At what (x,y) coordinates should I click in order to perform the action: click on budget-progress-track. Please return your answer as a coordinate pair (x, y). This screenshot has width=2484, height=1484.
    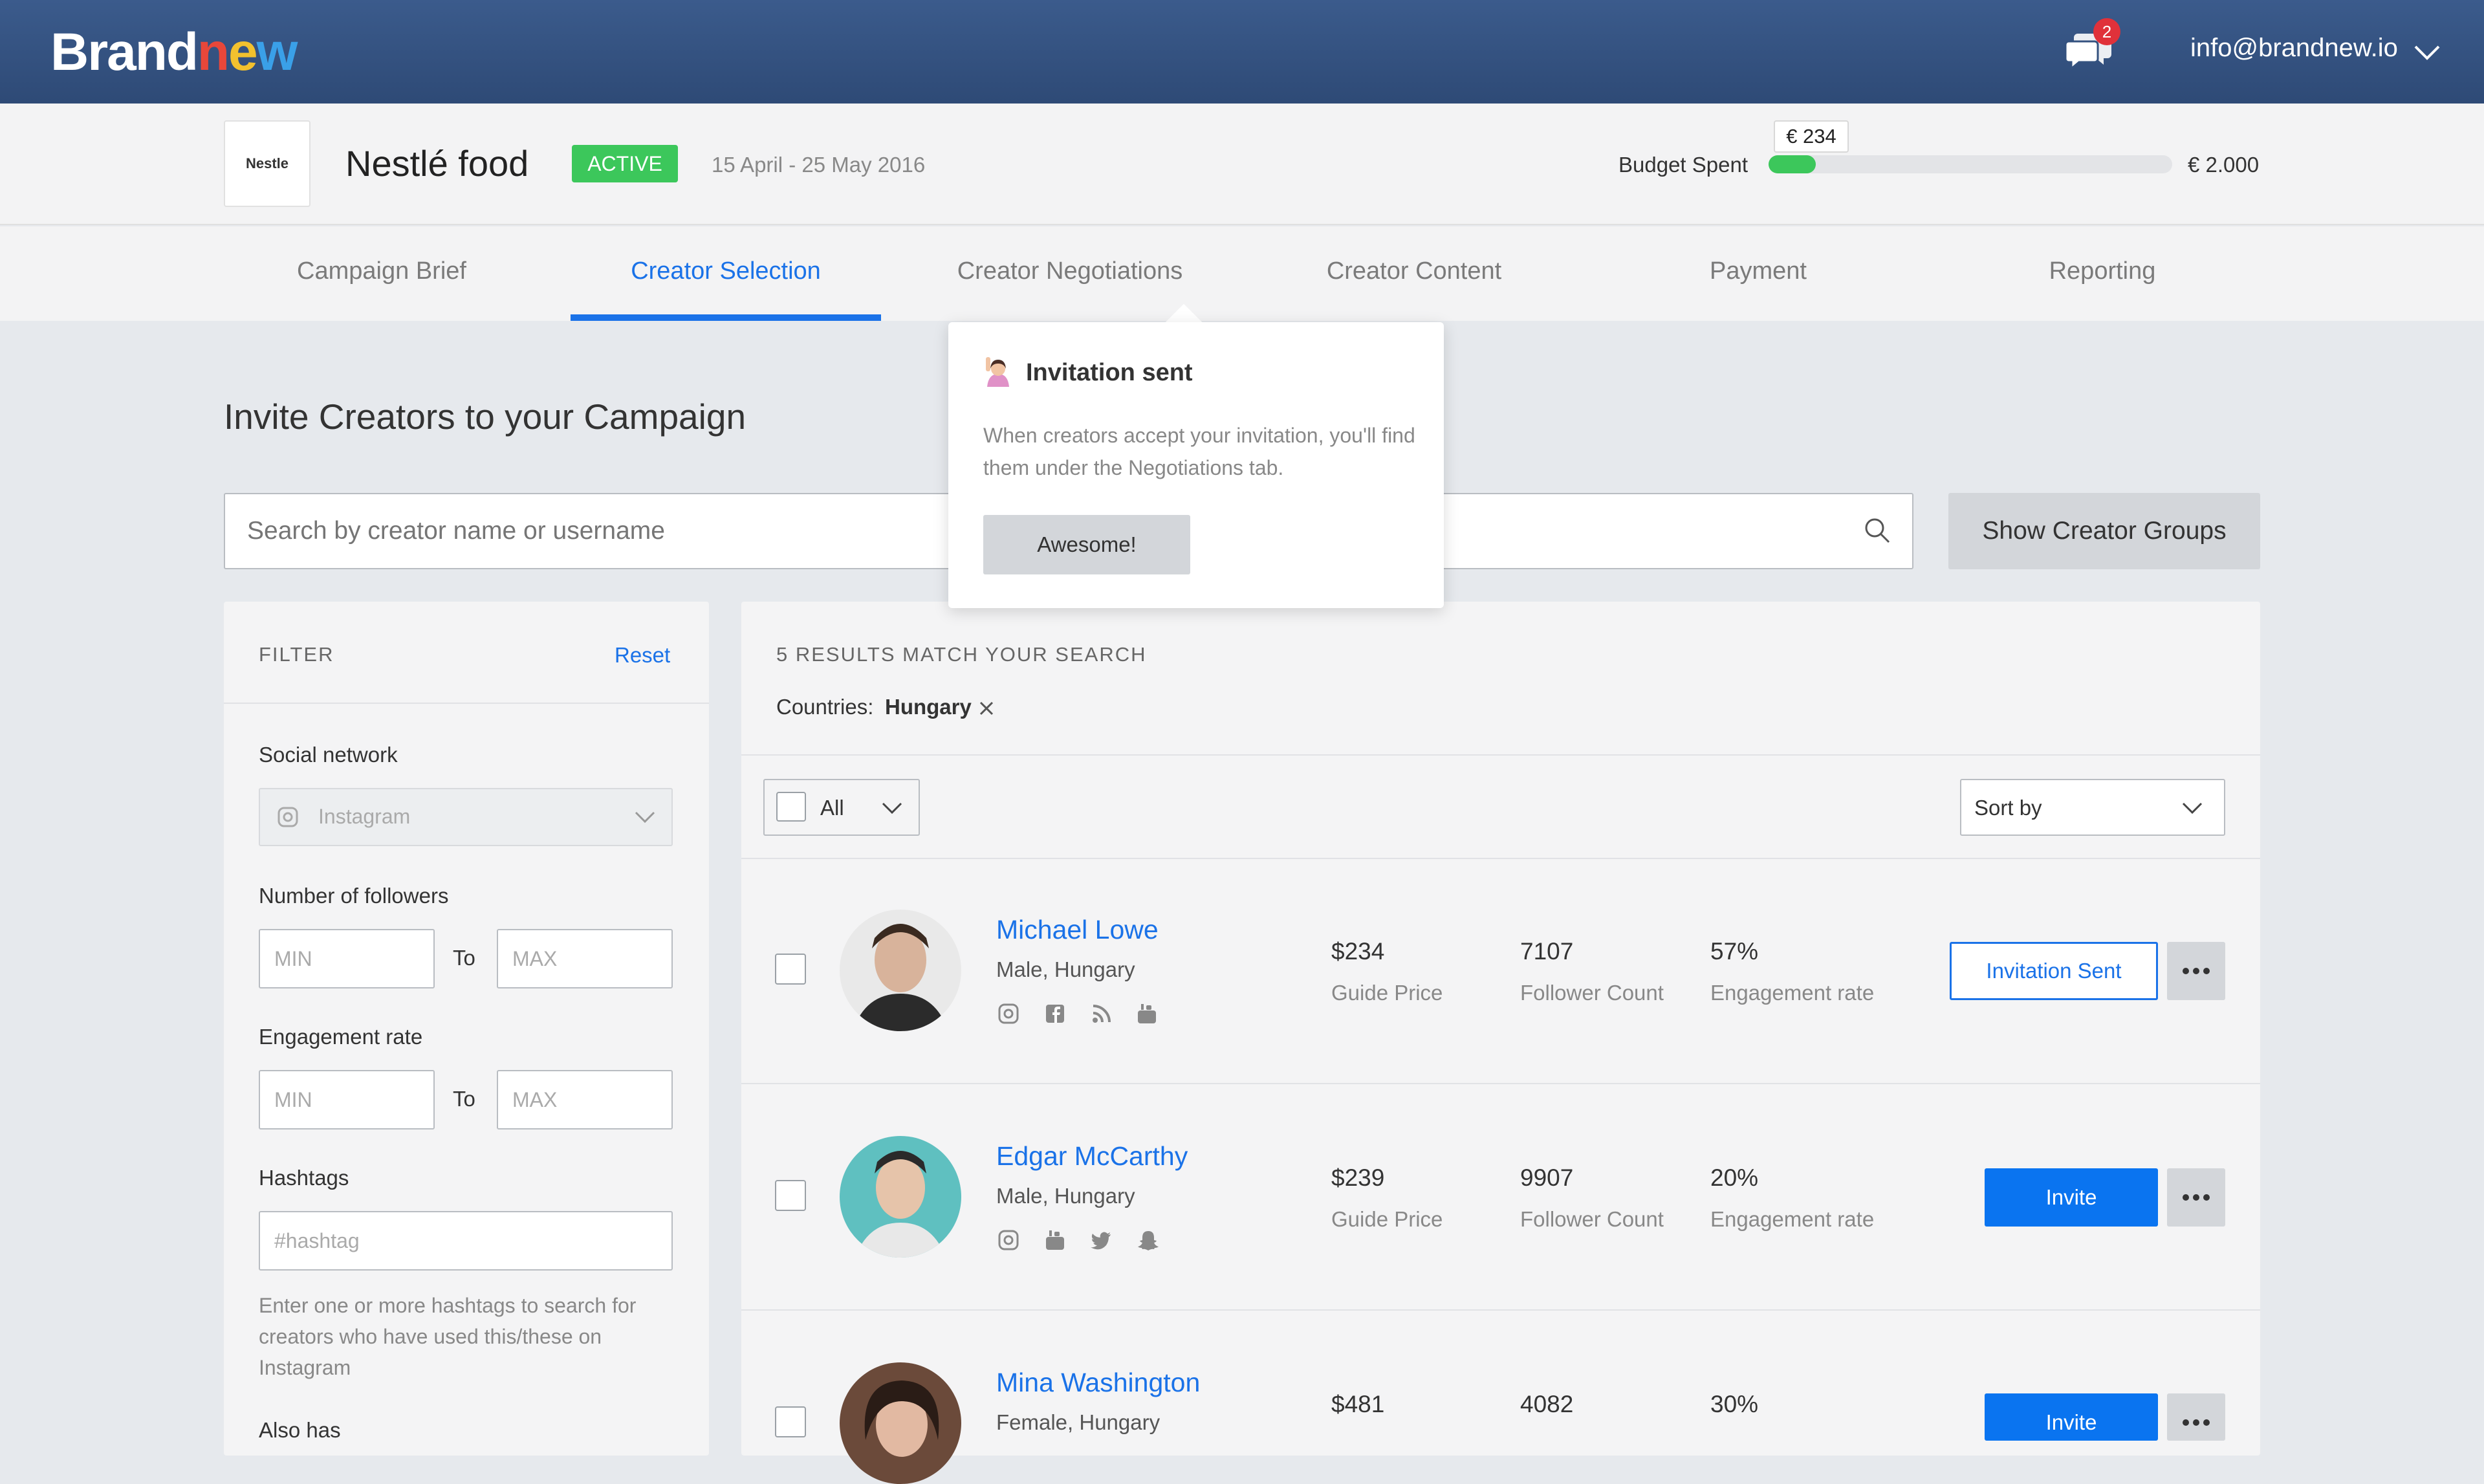
    Looking at the image, I should click on (1970, 164).